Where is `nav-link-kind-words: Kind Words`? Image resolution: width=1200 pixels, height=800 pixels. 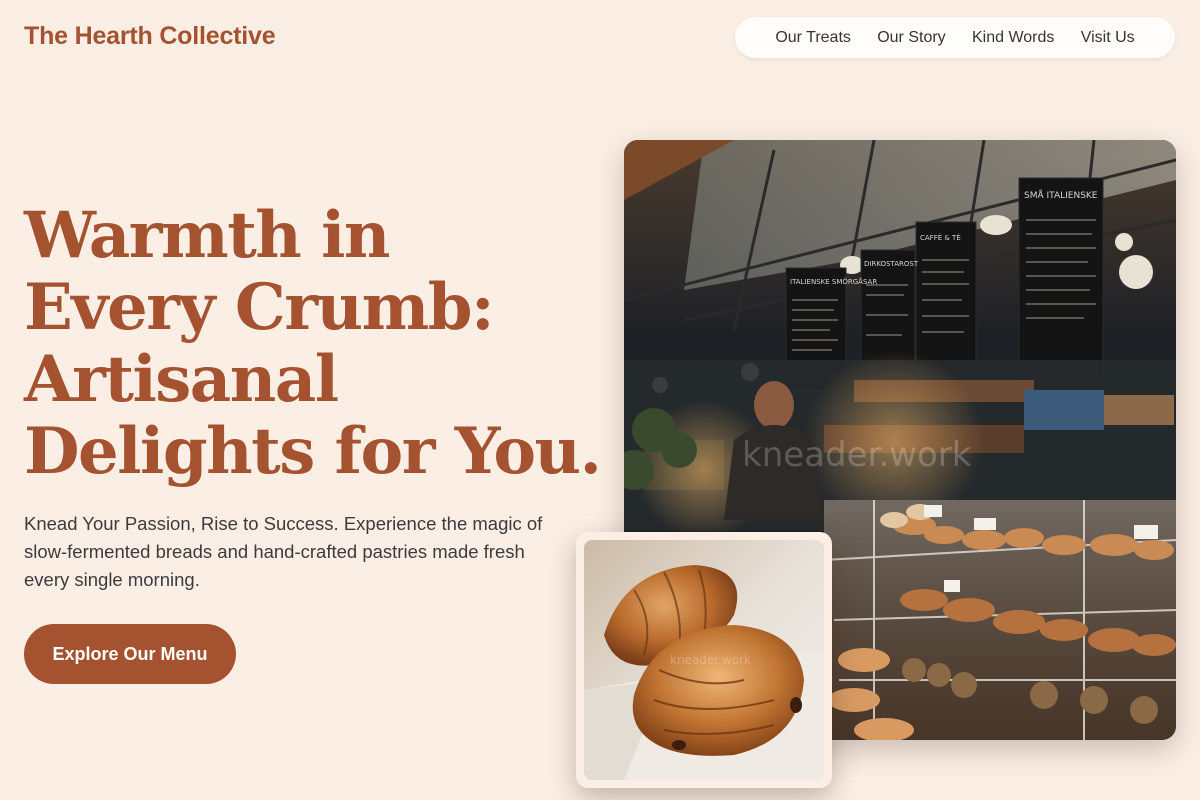 nav-link-kind-words: Kind Words is located at coordinates (1013, 38).